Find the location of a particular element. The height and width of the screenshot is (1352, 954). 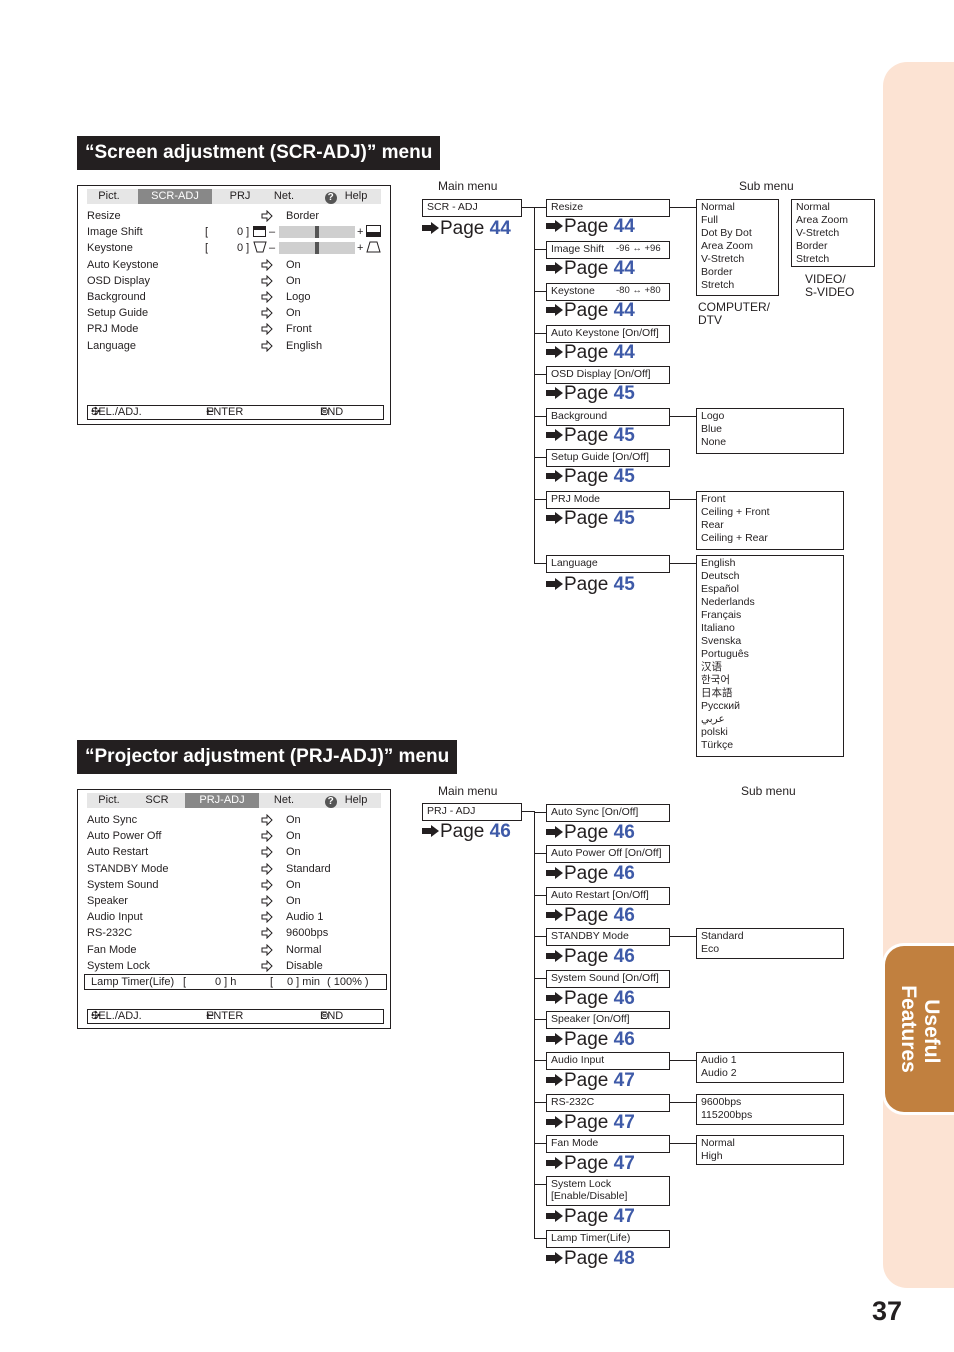

submenu-option: Dot By Dot is located at coordinates (739, 233).